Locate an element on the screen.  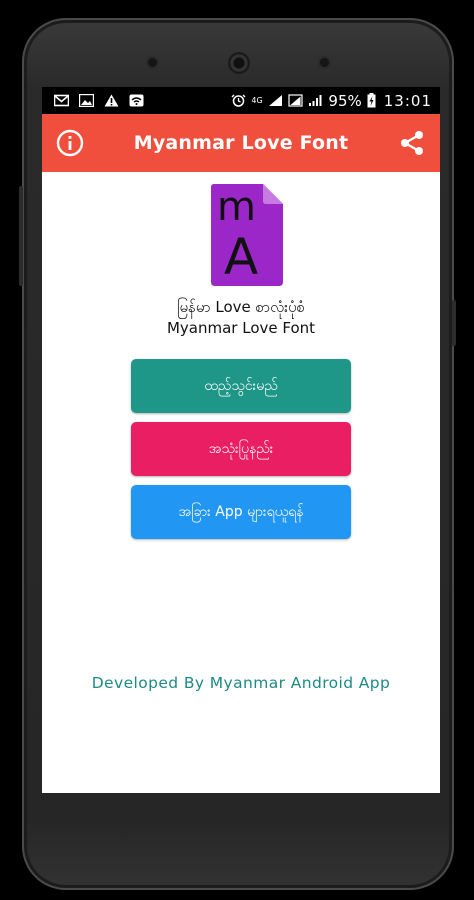
more-apps-button-label: အခြား App များရယူရန် is located at coordinates (241, 511).